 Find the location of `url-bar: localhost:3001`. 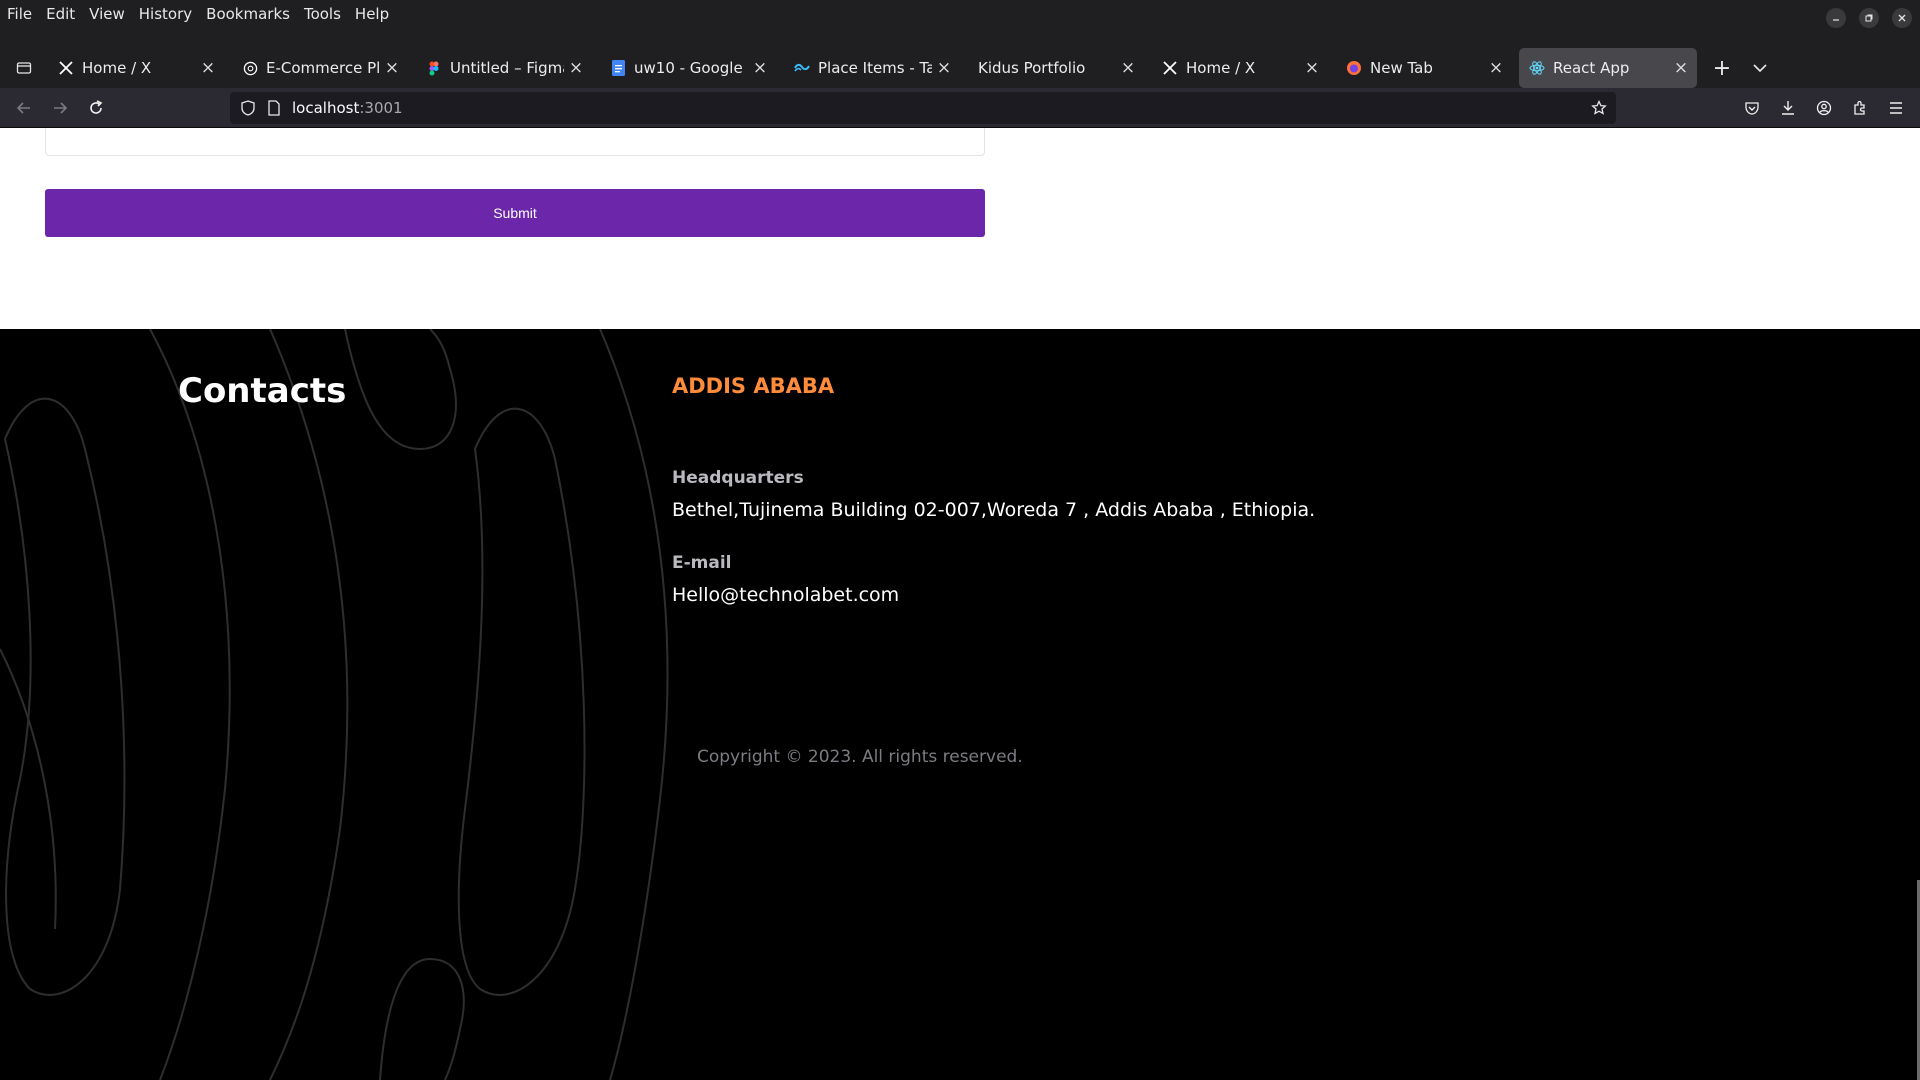

url-bar: localhost:3001 is located at coordinates (923, 108).